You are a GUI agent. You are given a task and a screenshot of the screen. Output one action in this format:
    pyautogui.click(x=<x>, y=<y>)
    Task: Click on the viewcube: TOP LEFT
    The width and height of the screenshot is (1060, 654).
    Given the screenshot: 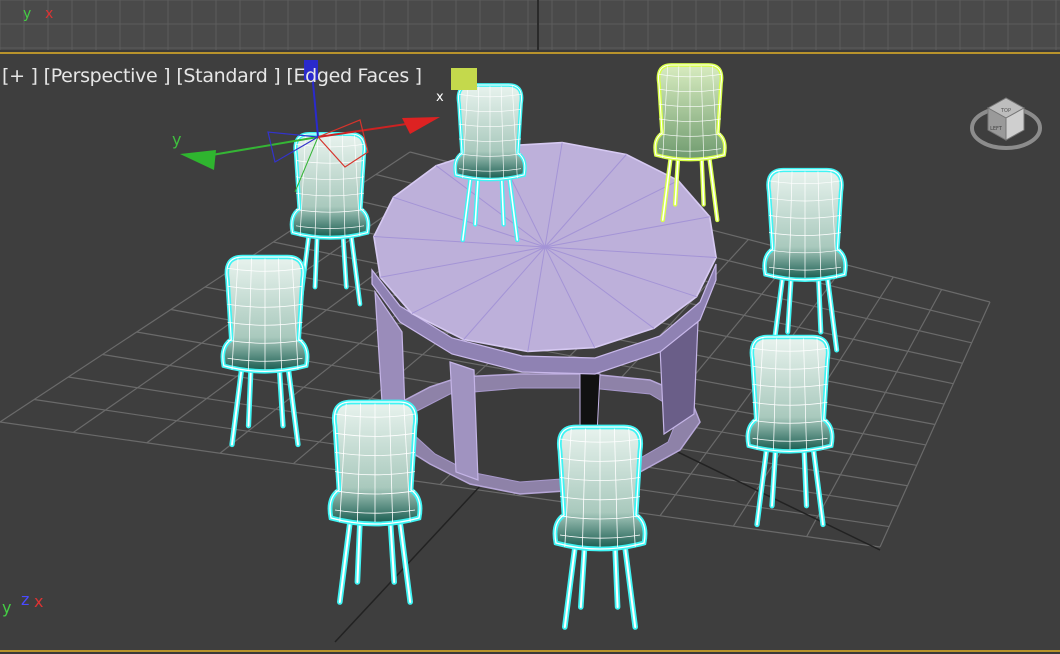 What is the action you would take?
    pyautogui.click(x=1006, y=125)
    